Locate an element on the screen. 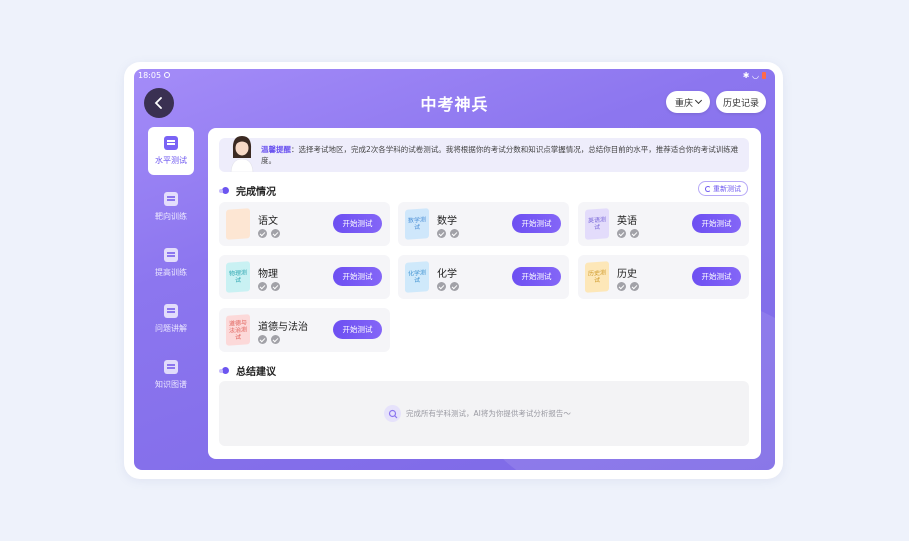 Image resolution: width=909 pixels, height=541 pixels. region-select: 重庆 is located at coordinates (688, 102).